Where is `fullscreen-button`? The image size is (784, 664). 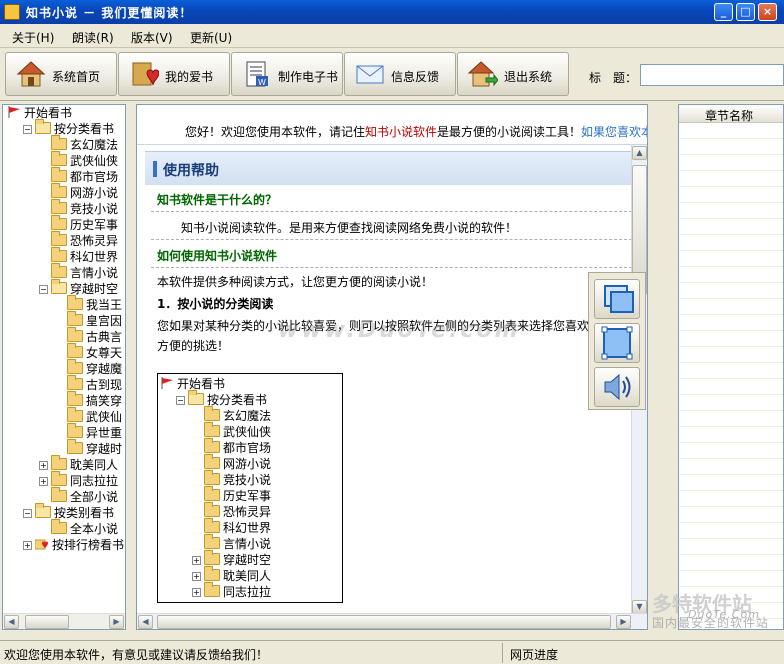 fullscreen-button is located at coordinates (617, 343).